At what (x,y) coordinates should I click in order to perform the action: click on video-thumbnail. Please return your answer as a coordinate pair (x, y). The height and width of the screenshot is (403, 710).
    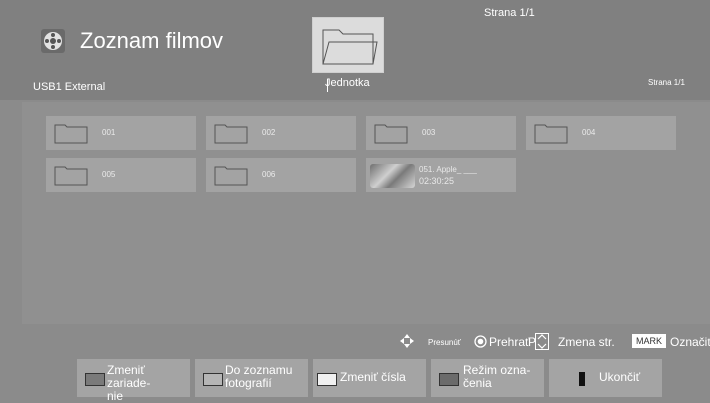
    Looking at the image, I should click on (392, 176).